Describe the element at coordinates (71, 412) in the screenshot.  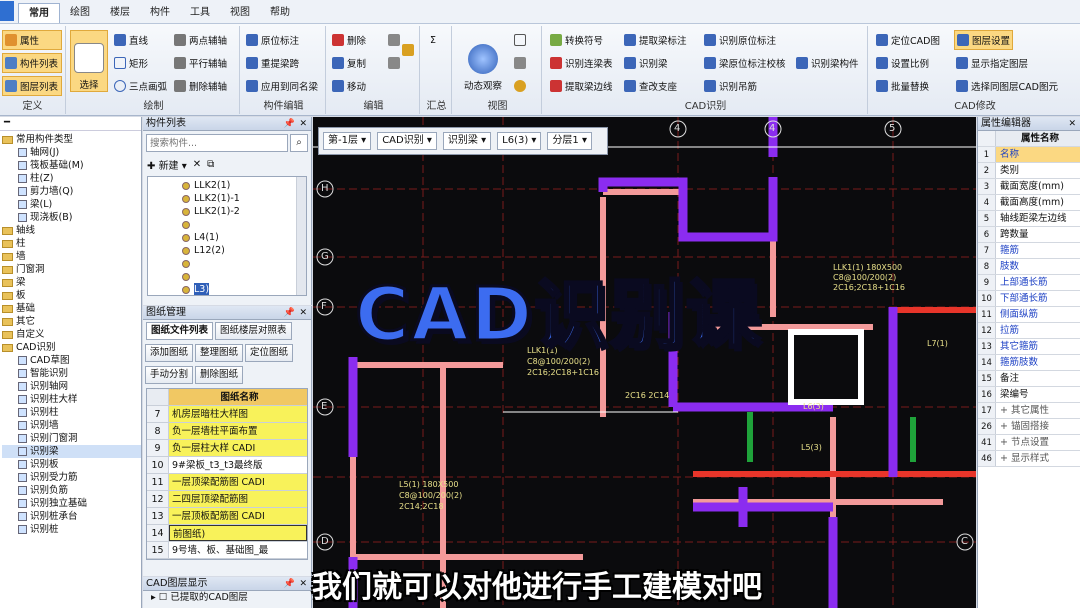
I see `tree-item: 识别柱` at that location.